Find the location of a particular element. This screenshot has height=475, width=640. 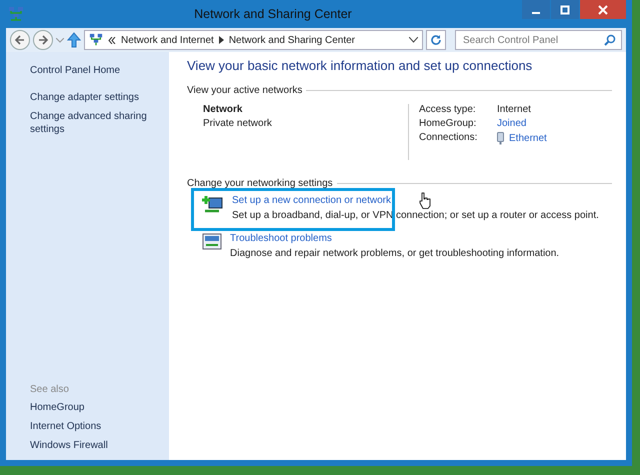

section-heading: Change your networking settings is located at coordinates (260, 183).